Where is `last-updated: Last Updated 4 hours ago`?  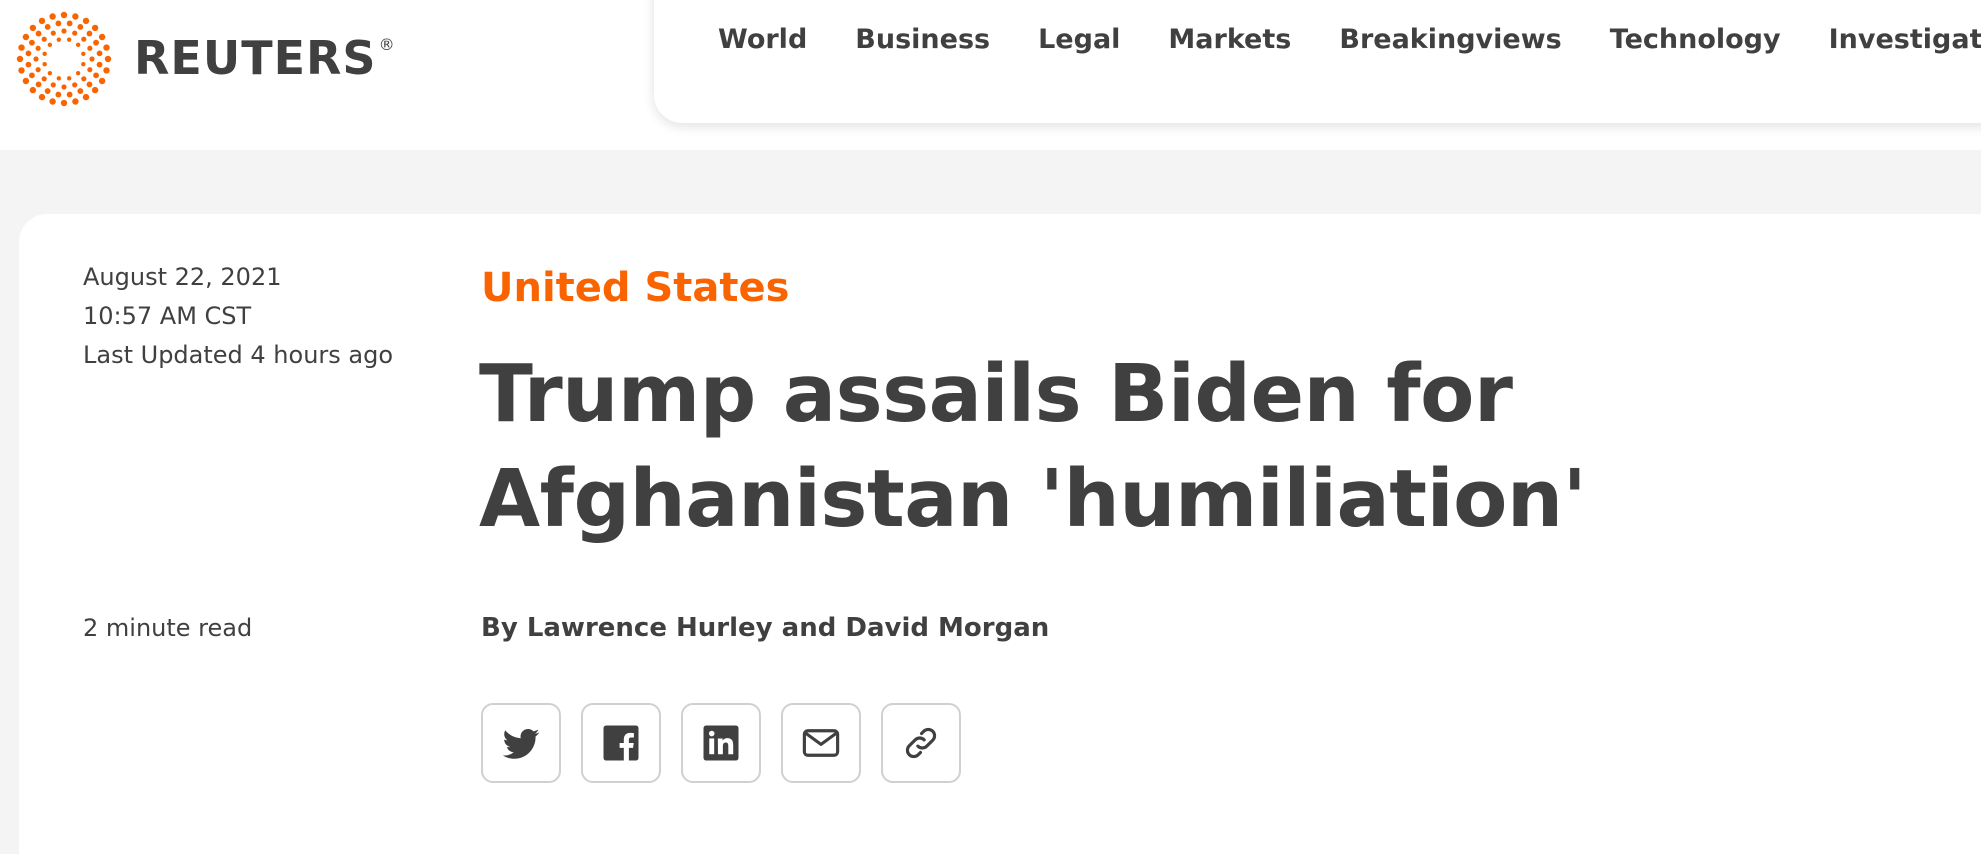
last-updated: Last Updated 4 hours ago is located at coordinates (238, 355).